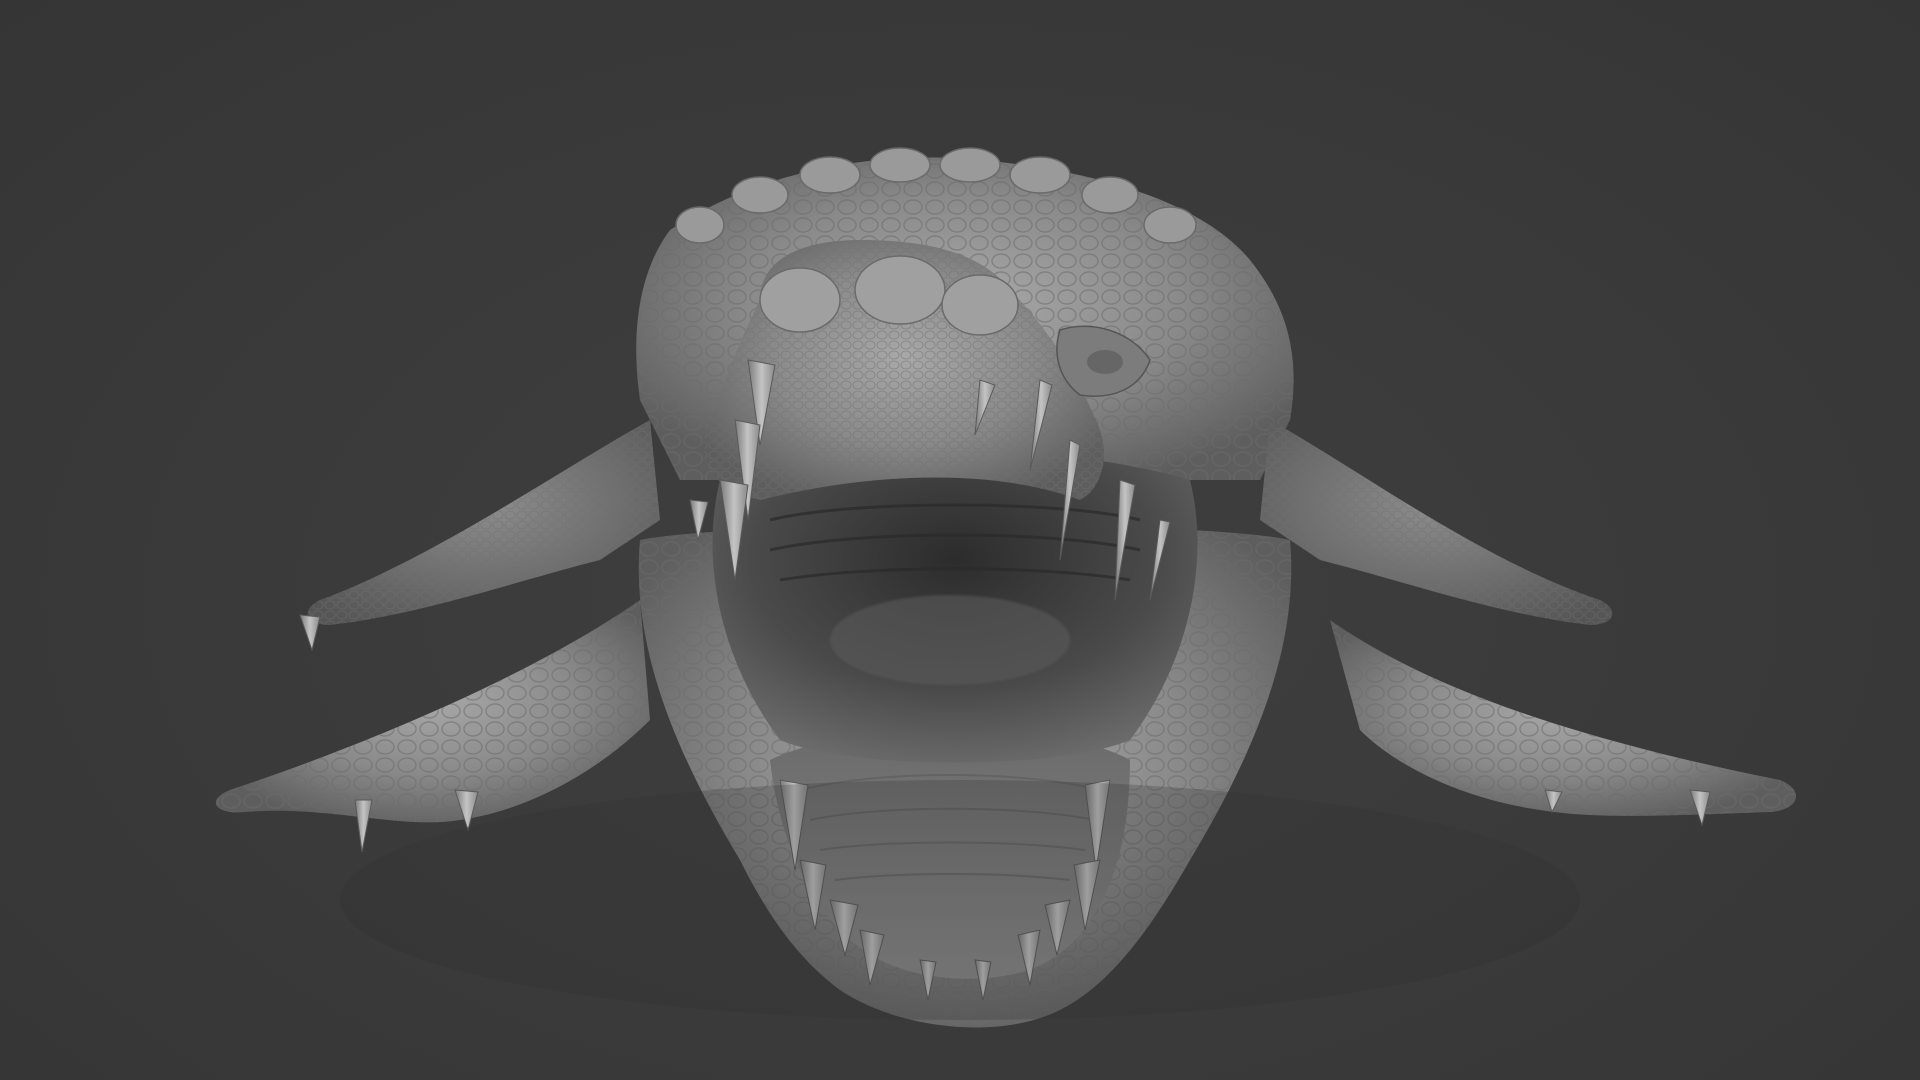 This screenshot has width=1920, height=1080. I want to click on left-legs, so click(437, 636).